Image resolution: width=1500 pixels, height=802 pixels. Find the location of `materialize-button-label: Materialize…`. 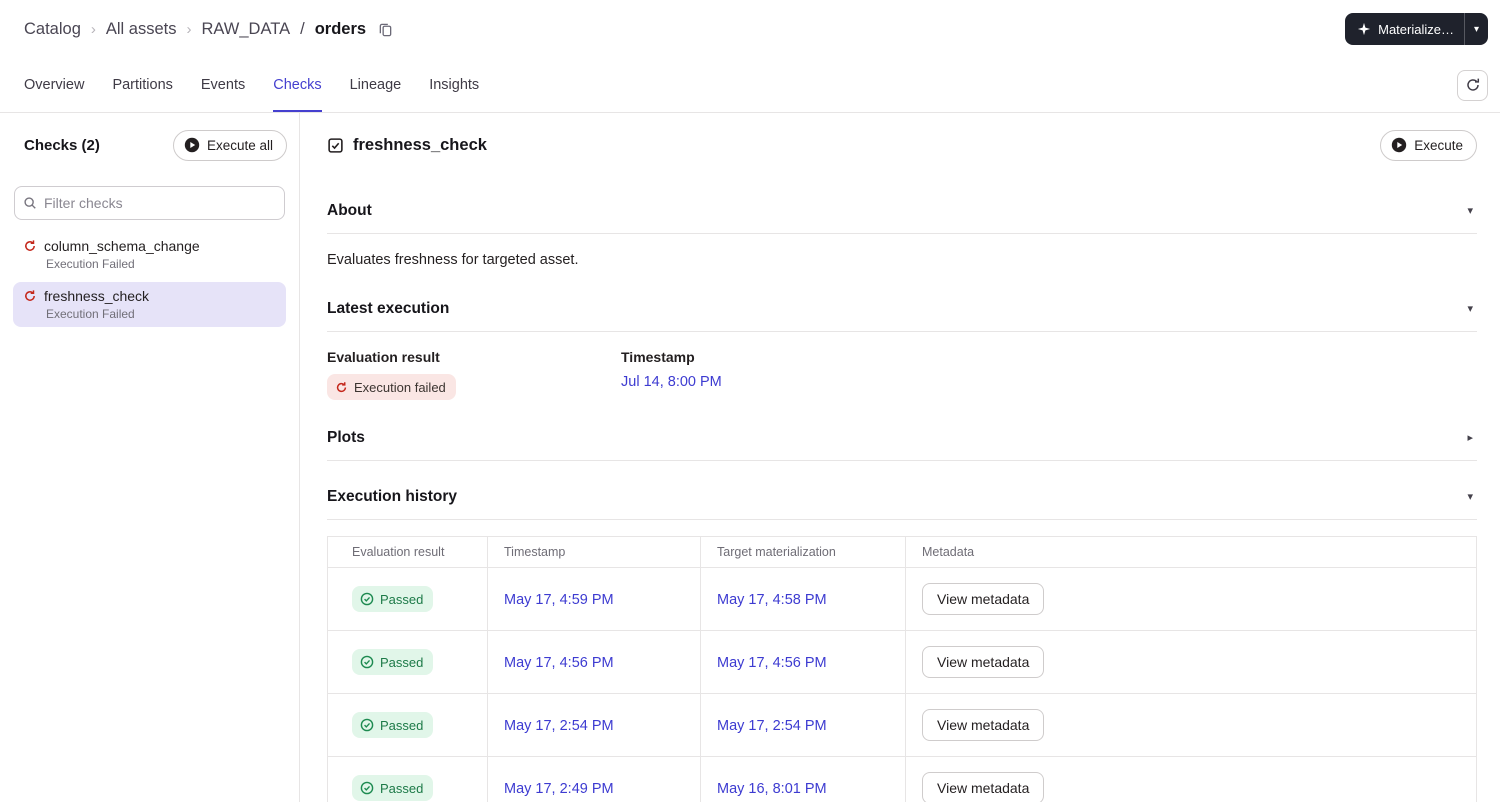

materialize-button-label: Materialize… is located at coordinates (1416, 29).